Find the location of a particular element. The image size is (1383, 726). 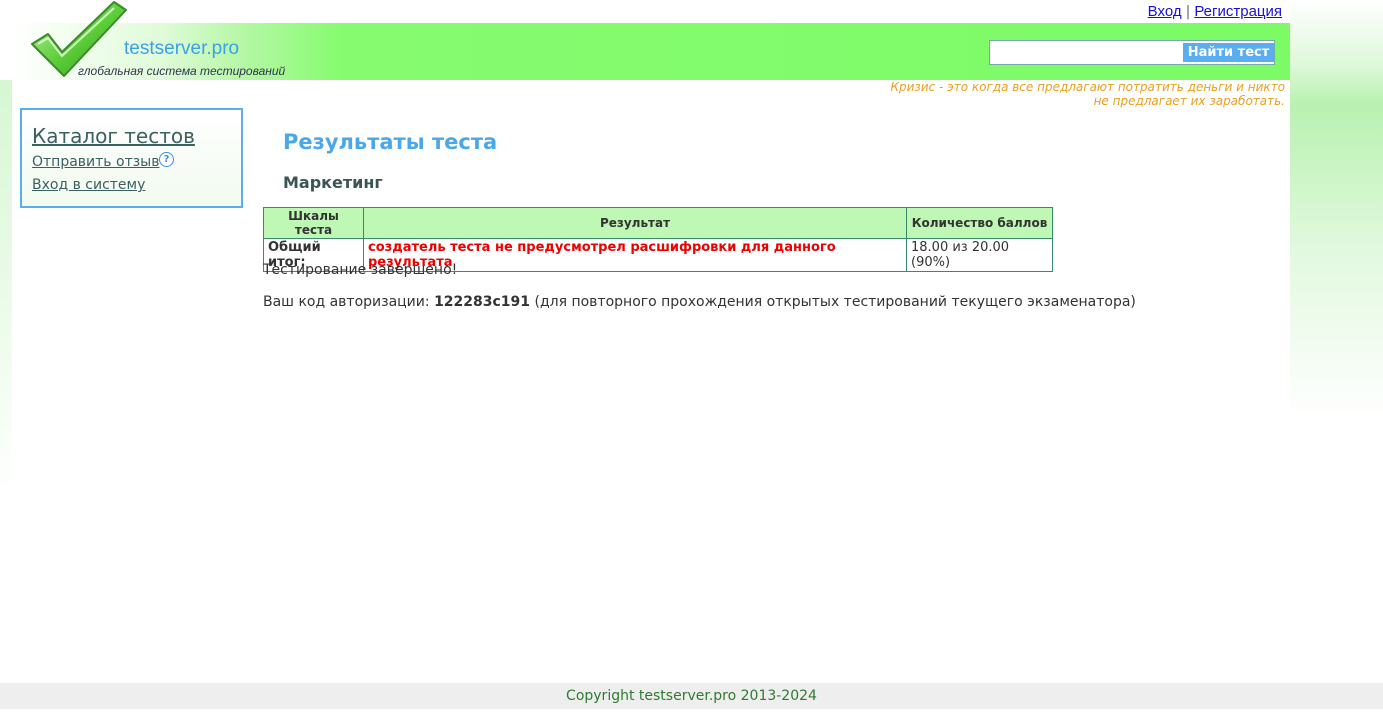

header-scale: Шкалы теста is located at coordinates (313, 223).